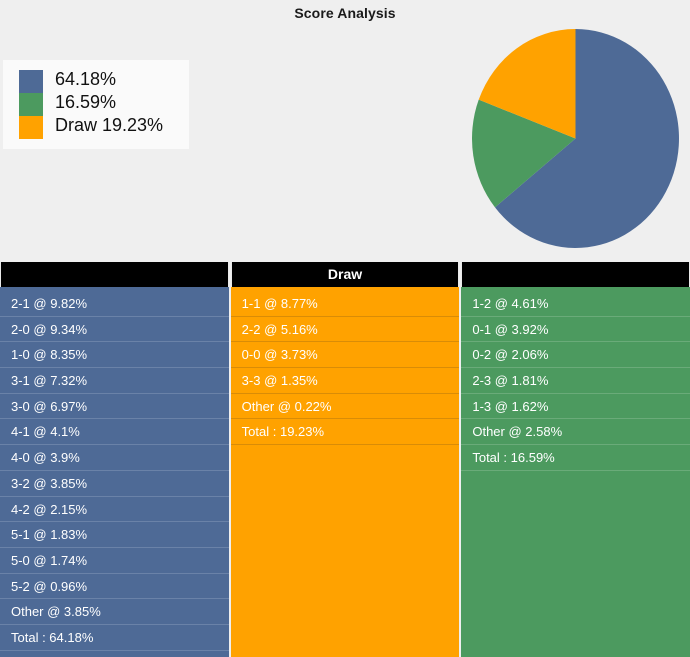 This screenshot has width=690, height=657. I want to click on table-row: 3-3 @ 1.35%, so click(345, 381).